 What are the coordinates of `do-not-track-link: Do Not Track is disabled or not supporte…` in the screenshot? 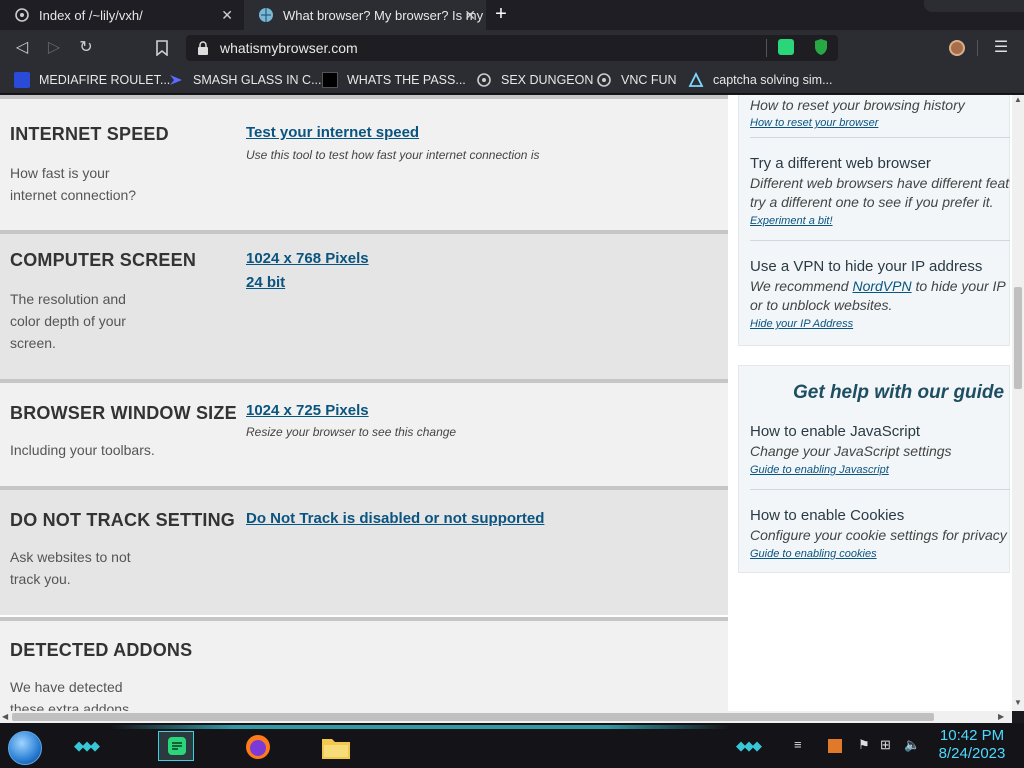 It's located at (395, 518).